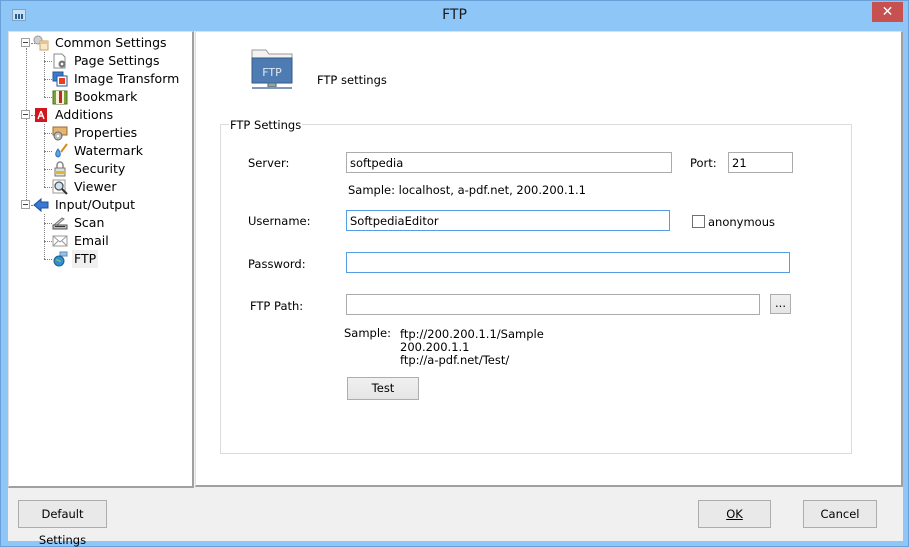 The width and height of the screenshot is (909, 547). I want to click on group-title: FTP Settings, so click(266, 125).